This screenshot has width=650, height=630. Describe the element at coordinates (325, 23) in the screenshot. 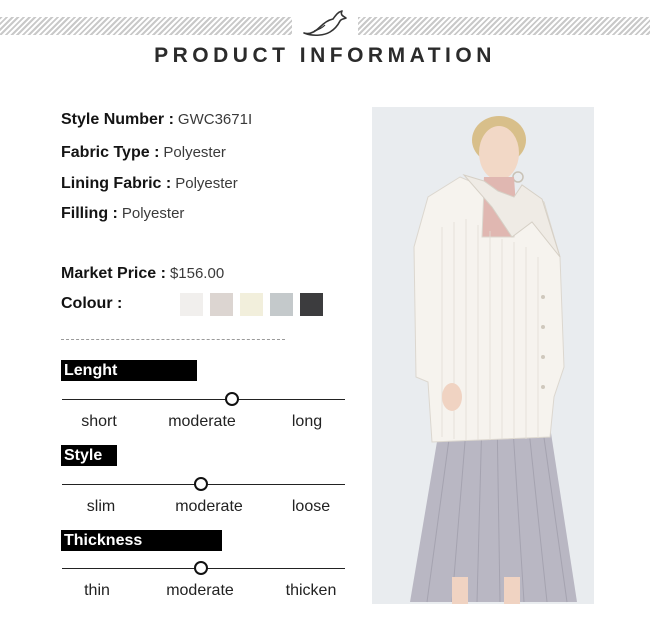

I see `animal-logo-icon` at that location.